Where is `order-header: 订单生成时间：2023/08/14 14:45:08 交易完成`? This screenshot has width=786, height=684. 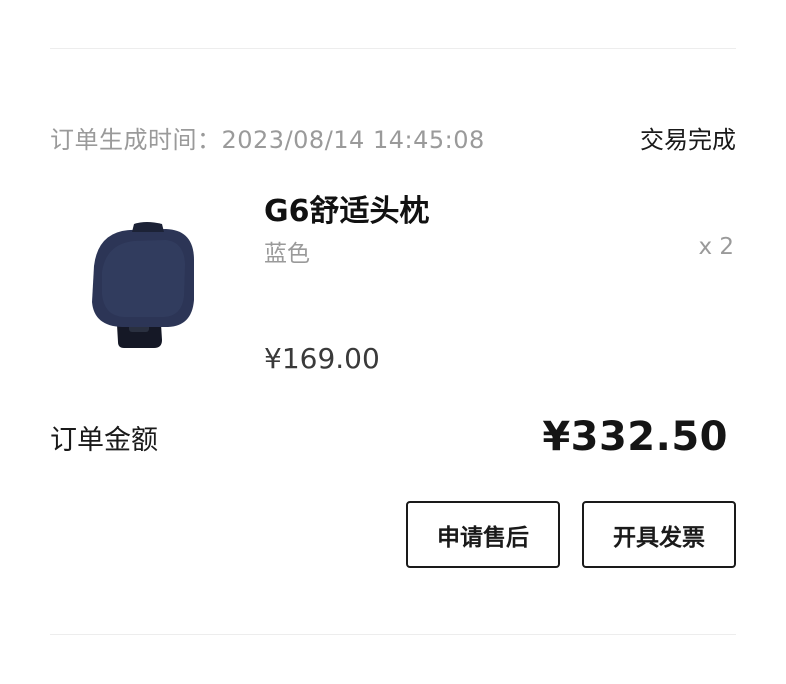 order-header: 订单生成时间：2023/08/14 14:45:08 交易完成 is located at coordinates (393, 137).